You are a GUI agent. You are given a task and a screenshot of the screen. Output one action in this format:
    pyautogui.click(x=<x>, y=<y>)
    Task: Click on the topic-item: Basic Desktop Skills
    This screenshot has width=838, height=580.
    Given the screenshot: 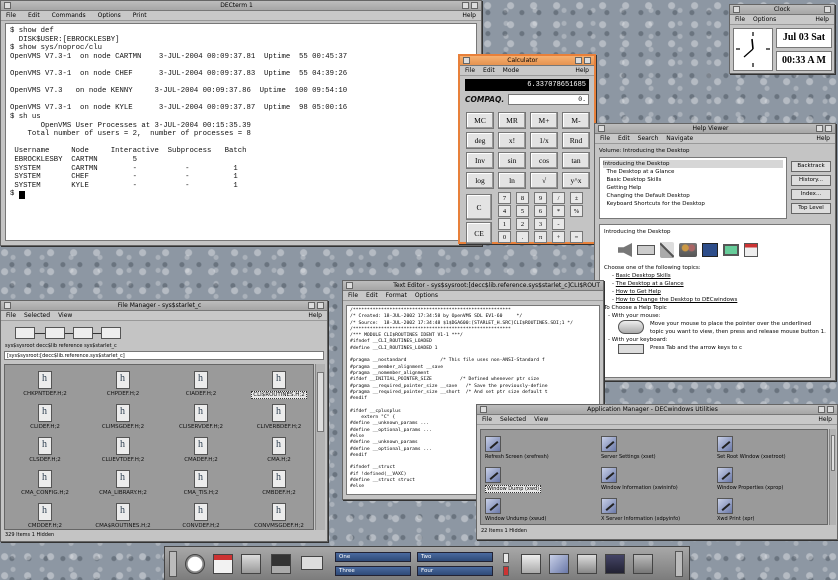 What is the action you would take?
    pyautogui.click(x=693, y=180)
    